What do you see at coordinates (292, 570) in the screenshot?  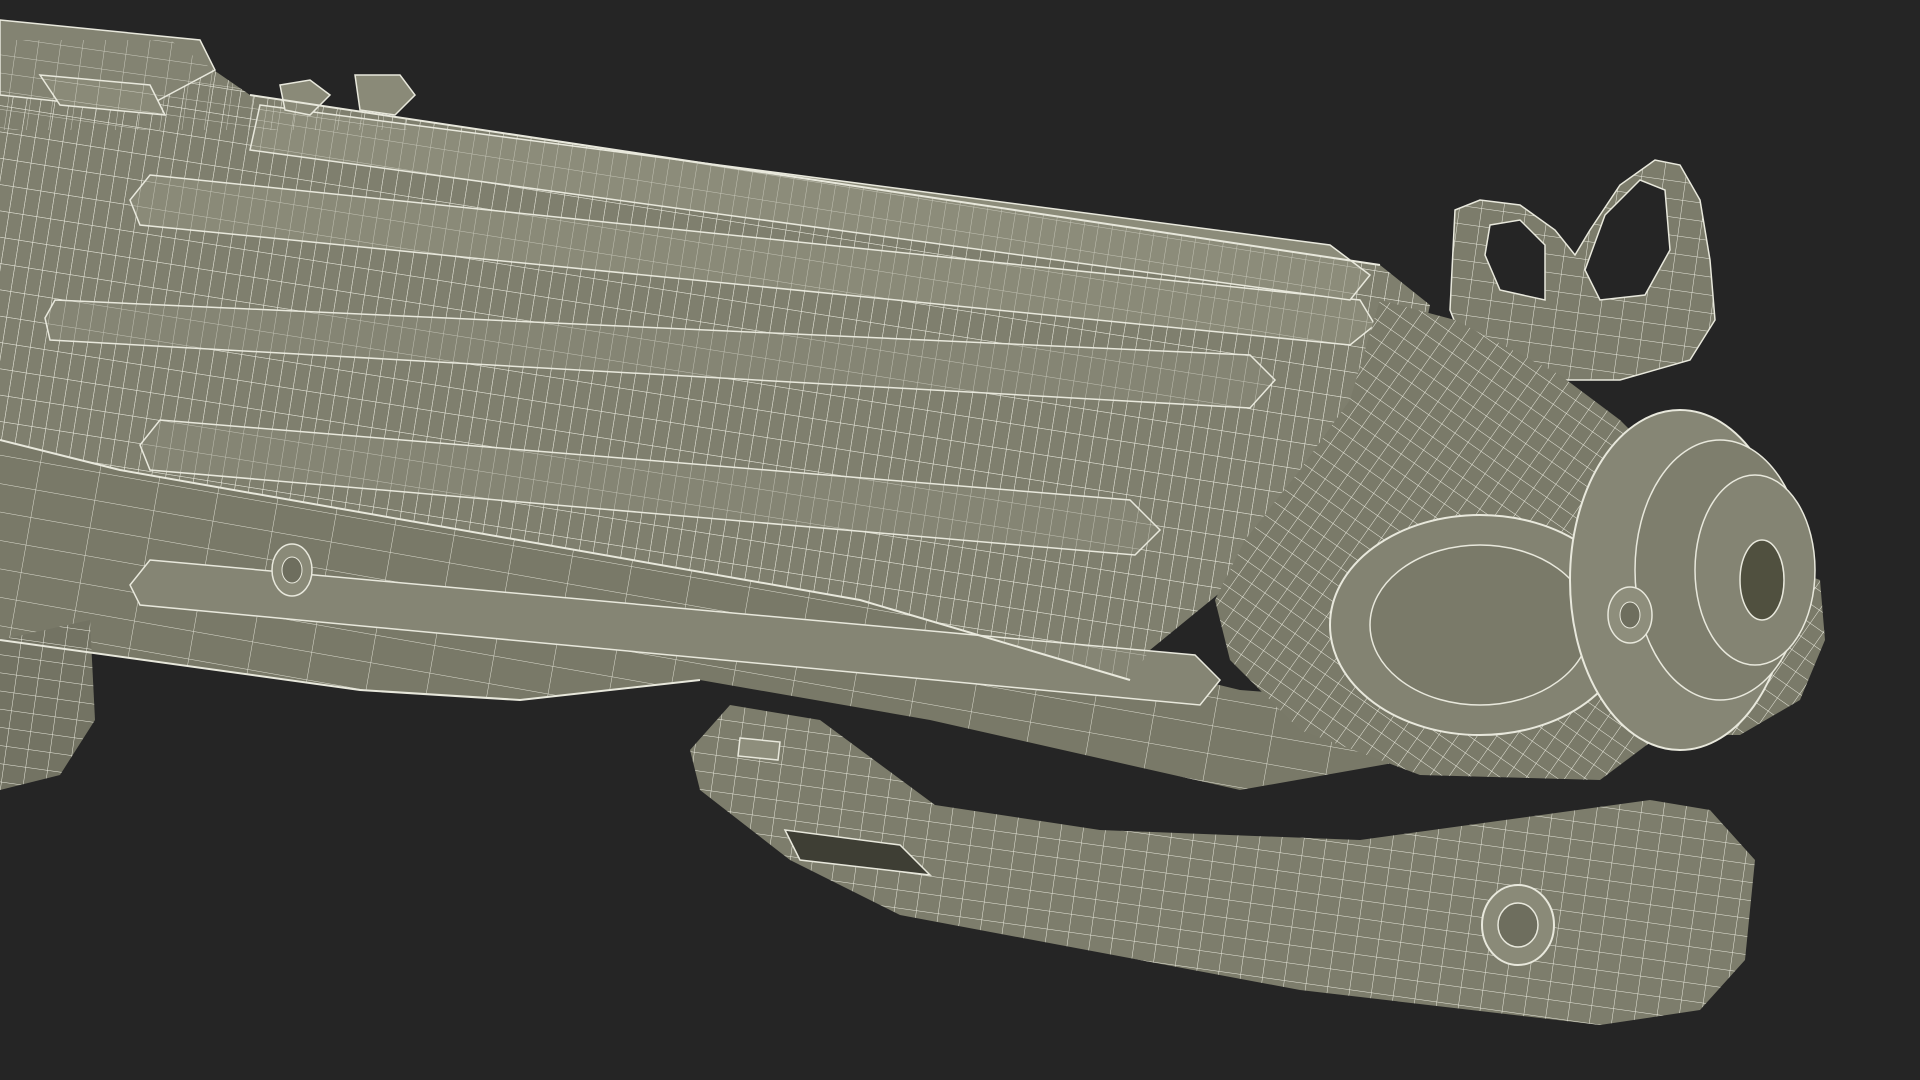 I see `stock-bolt` at bounding box center [292, 570].